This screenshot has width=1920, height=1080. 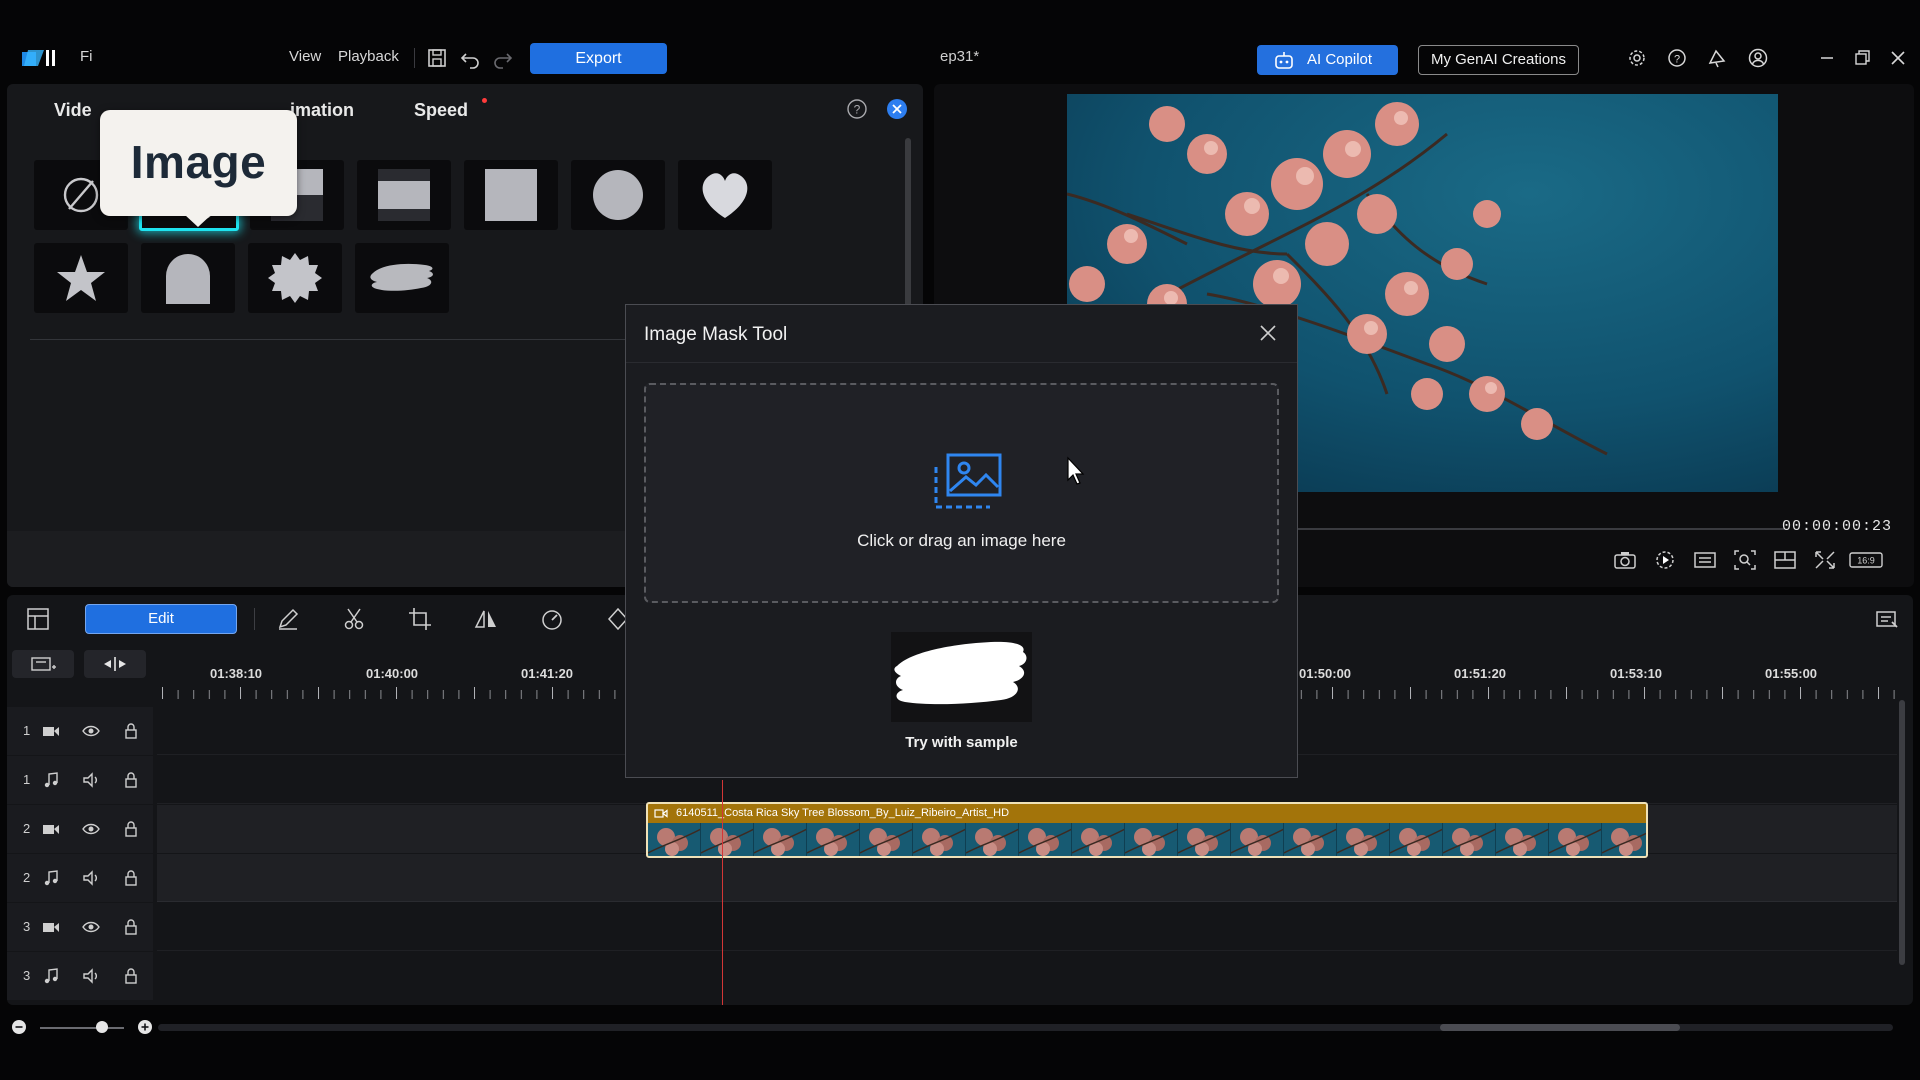 I want to click on mask-burst, so click(x=295, y=278).